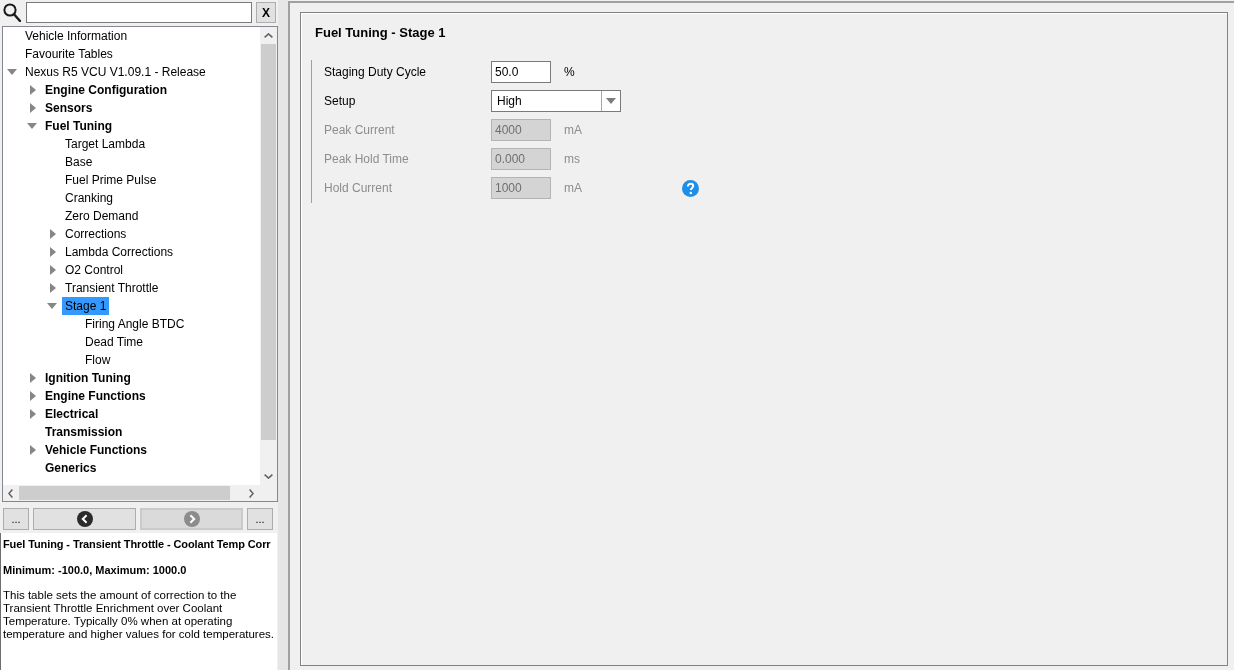 Image resolution: width=1234 pixels, height=670 pixels. Describe the element at coordinates (114, 342) in the screenshot. I see `tree-item: Dead Time` at that location.